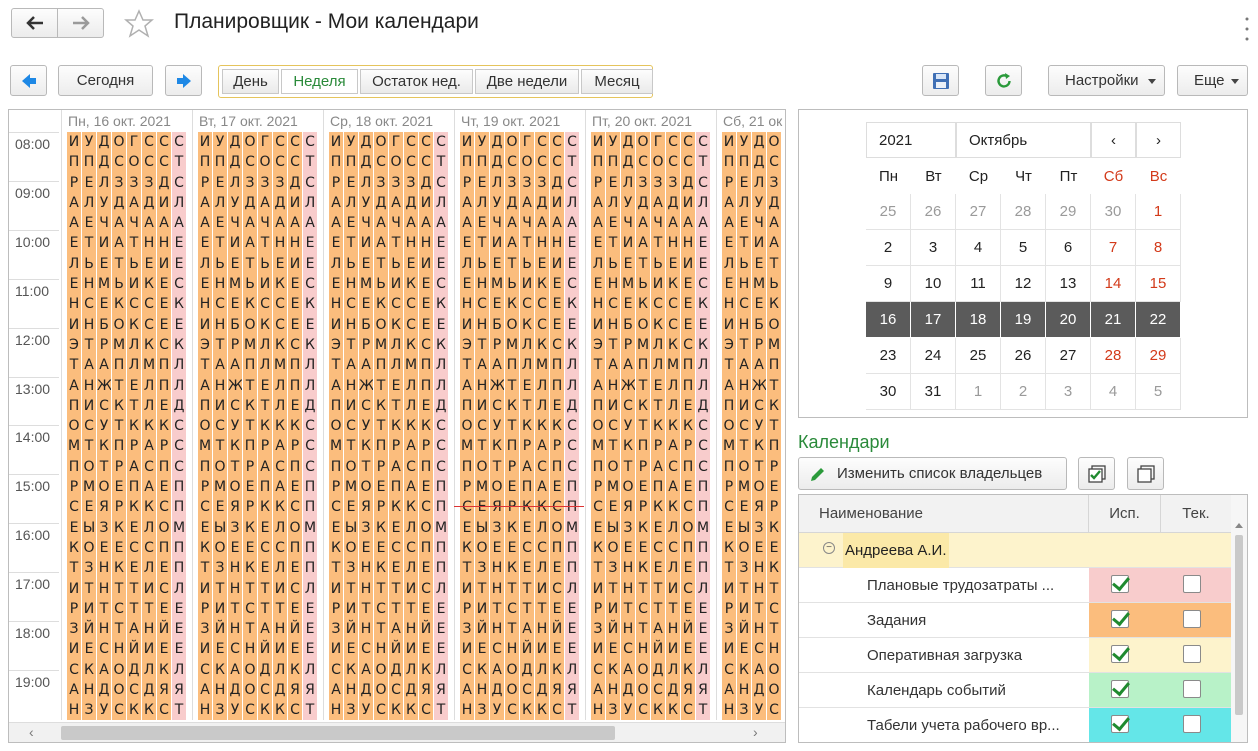 This screenshot has height=751, width=1258. Describe the element at coordinates (933, 320) in the screenshot. I see `calendar-day: 17` at that location.